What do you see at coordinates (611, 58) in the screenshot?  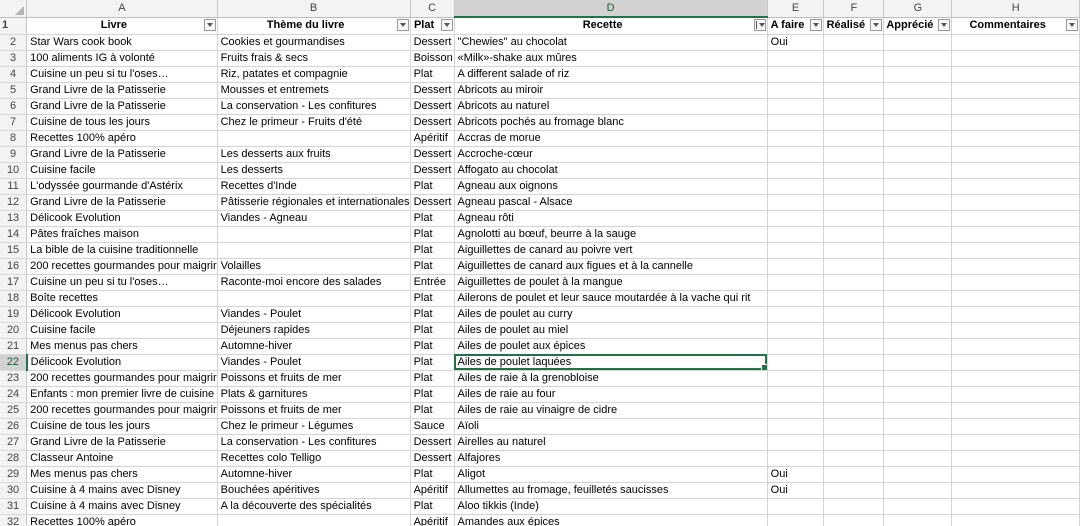 I see `cell-d: «Milk»-shake aux mûres` at bounding box center [611, 58].